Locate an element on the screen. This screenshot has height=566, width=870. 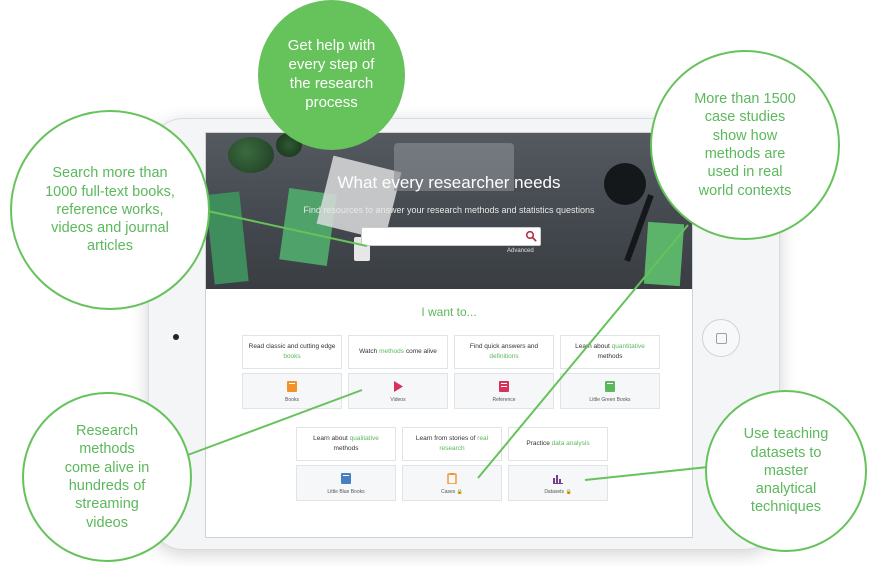
card-label-books: Read classic and cutting edge books is located at coordinates (292, 351).